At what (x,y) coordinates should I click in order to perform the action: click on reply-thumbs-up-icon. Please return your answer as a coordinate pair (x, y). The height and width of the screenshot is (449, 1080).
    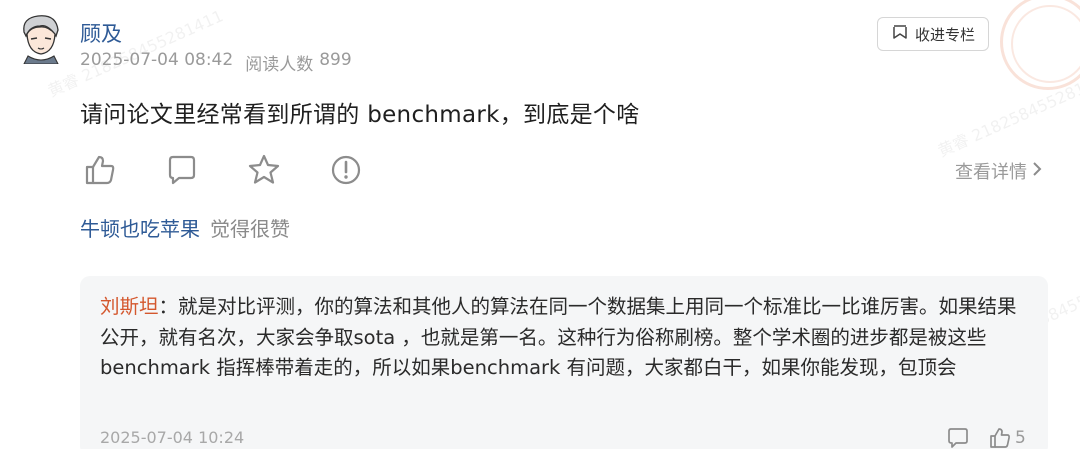
    Looking at the image, I should click on (1000, 437).